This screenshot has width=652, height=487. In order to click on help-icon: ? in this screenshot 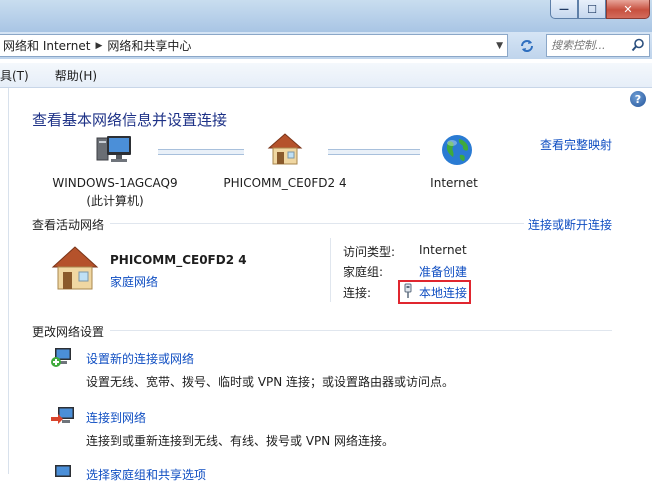, I will do `click(638, 99)`.